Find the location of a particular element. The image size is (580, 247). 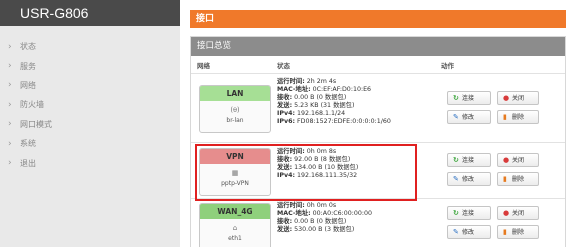

status-key: IPv6: is located at coordinates (286, 122).